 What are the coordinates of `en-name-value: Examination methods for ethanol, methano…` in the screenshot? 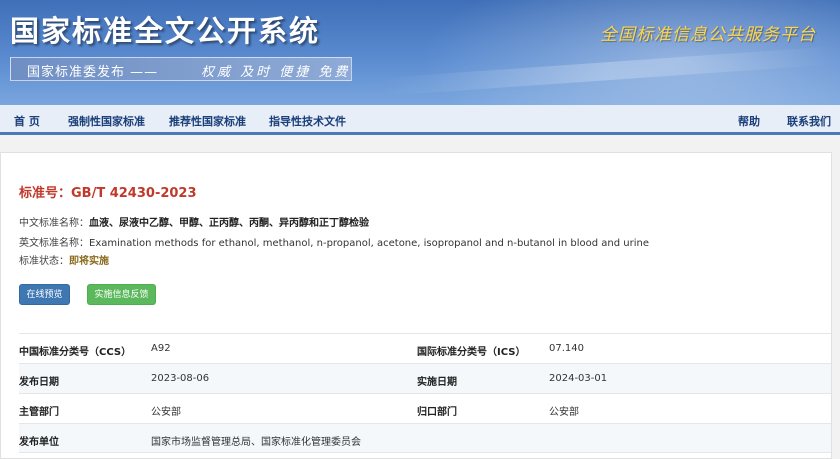 It's located at (369, 243).